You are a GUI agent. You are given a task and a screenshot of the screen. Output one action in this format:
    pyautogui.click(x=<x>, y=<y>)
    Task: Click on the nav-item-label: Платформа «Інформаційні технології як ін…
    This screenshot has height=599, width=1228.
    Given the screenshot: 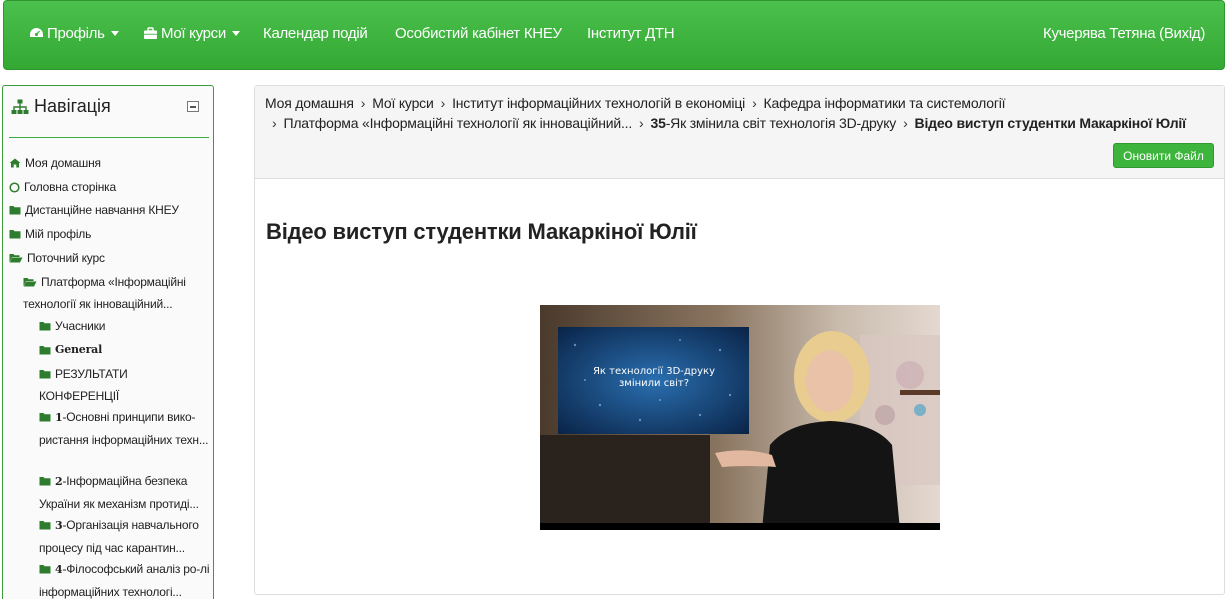 What is the action you would take?
    pyautogui.click(x=104, y=293)
    